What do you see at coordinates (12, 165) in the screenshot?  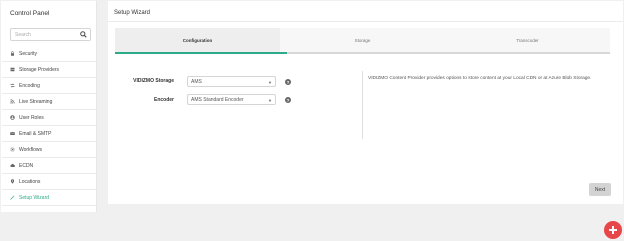 I see `cloud-icon` at bounding box center [12, 165].